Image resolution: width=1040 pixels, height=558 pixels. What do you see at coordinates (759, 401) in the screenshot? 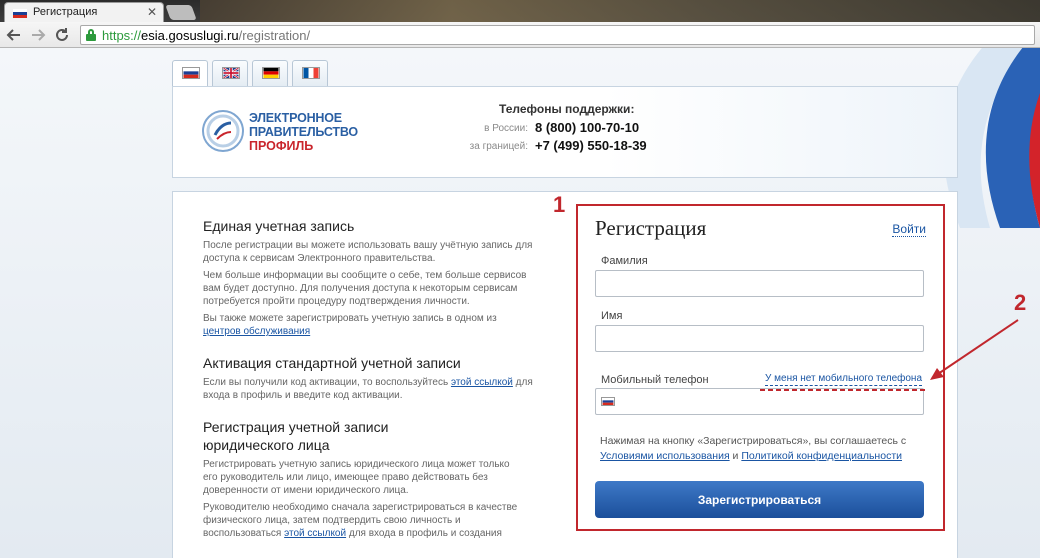
I see `phone-input` at bounding box center [759, 401].